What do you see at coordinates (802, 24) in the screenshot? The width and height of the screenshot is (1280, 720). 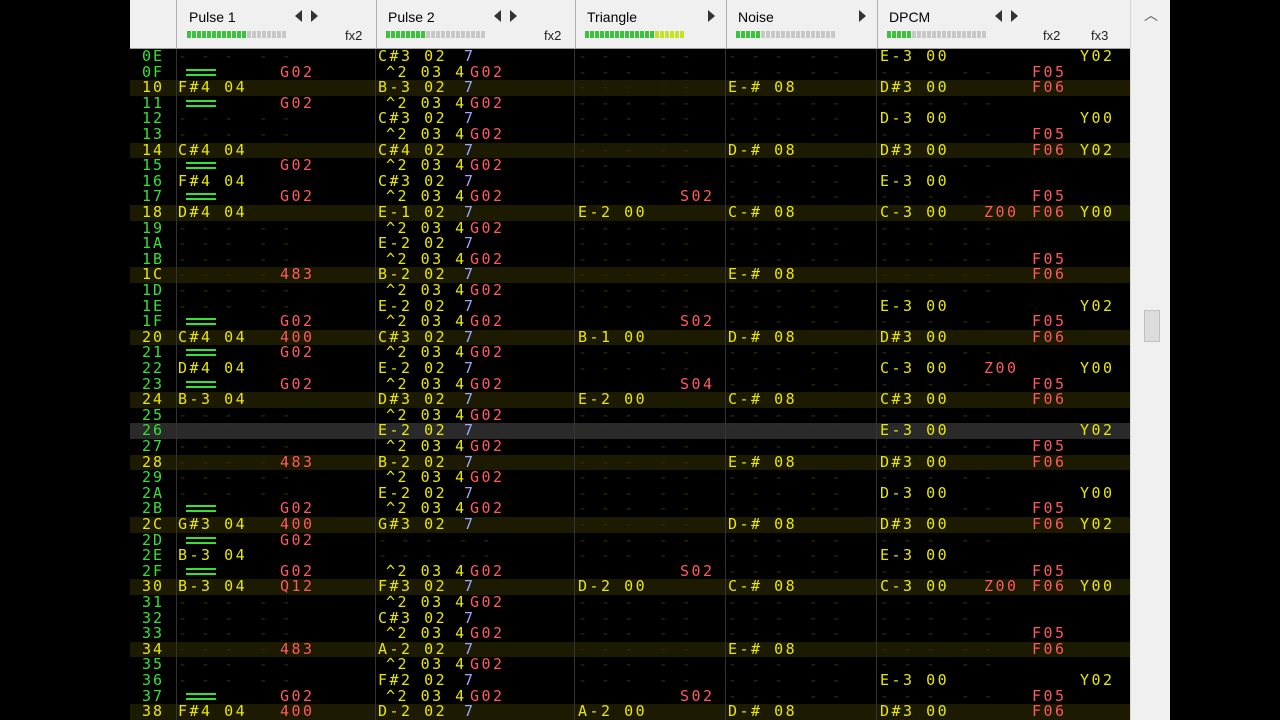 I see `channel-noise: Noise` at bounding box center [802, 24].